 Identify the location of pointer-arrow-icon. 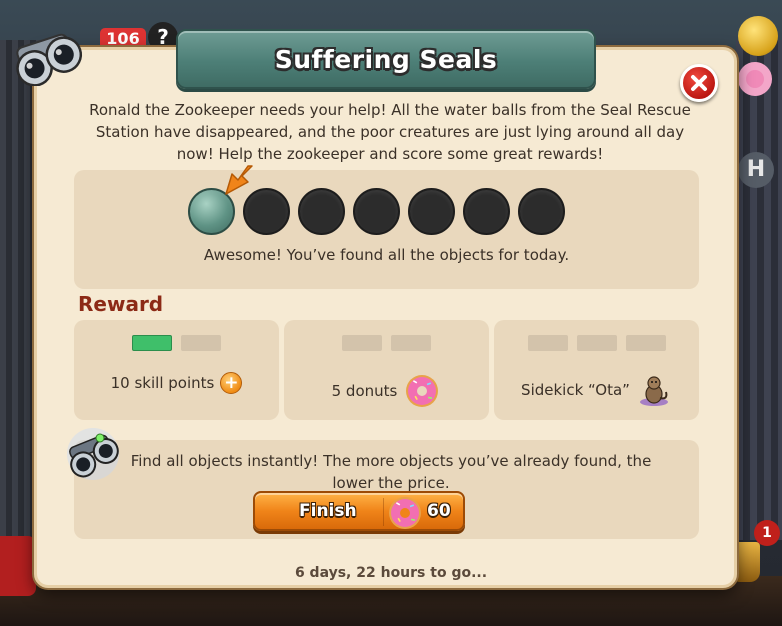
(239, 180).